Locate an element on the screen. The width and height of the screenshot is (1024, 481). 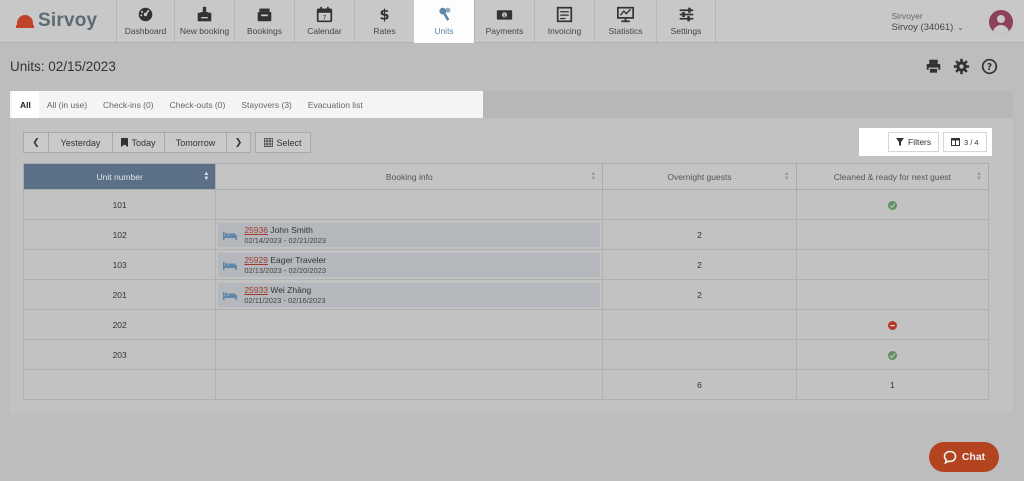
table-row: 202 is located at coordinates (506, 324).